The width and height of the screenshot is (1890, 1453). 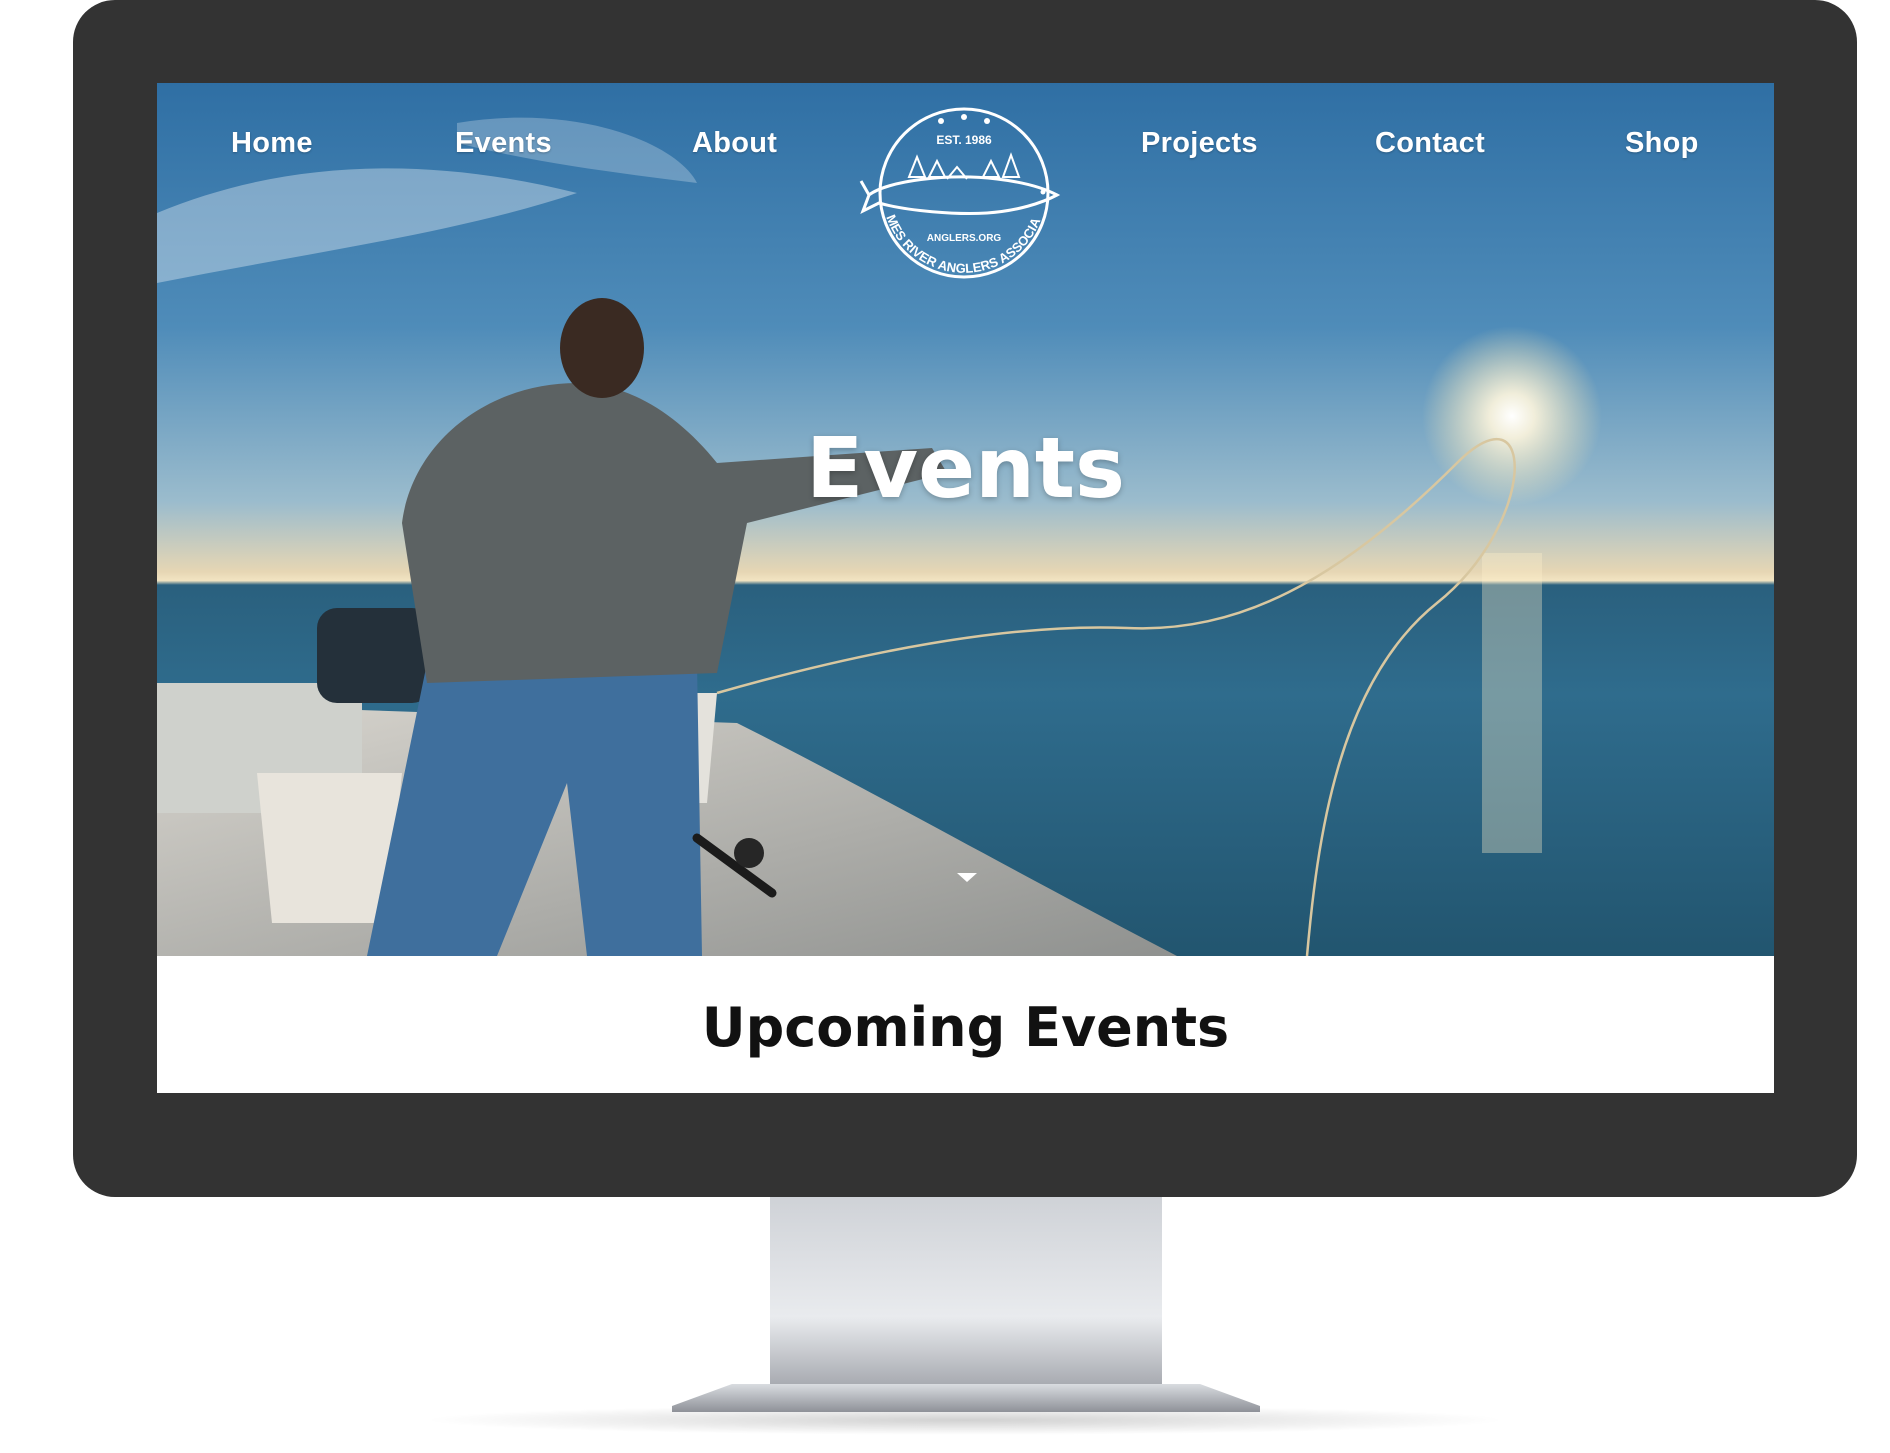 What do you see at coordinates (734, 143) in the screenshot?
I see `nav-about: About` at bounding box center [734, 143].